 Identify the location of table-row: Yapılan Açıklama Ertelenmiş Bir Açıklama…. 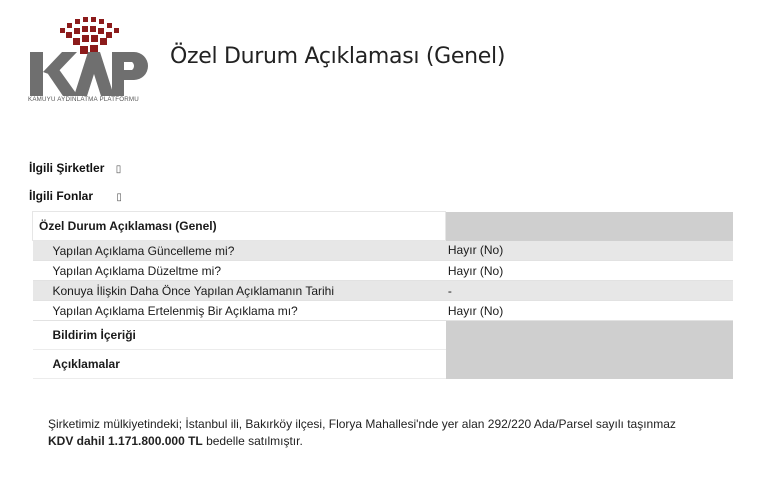
(382, 310).